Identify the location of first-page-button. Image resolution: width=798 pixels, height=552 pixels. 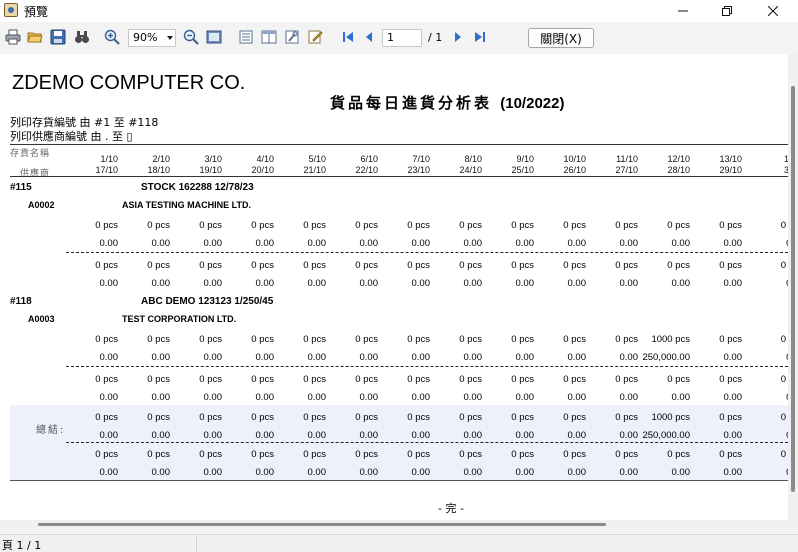
(348, 37).